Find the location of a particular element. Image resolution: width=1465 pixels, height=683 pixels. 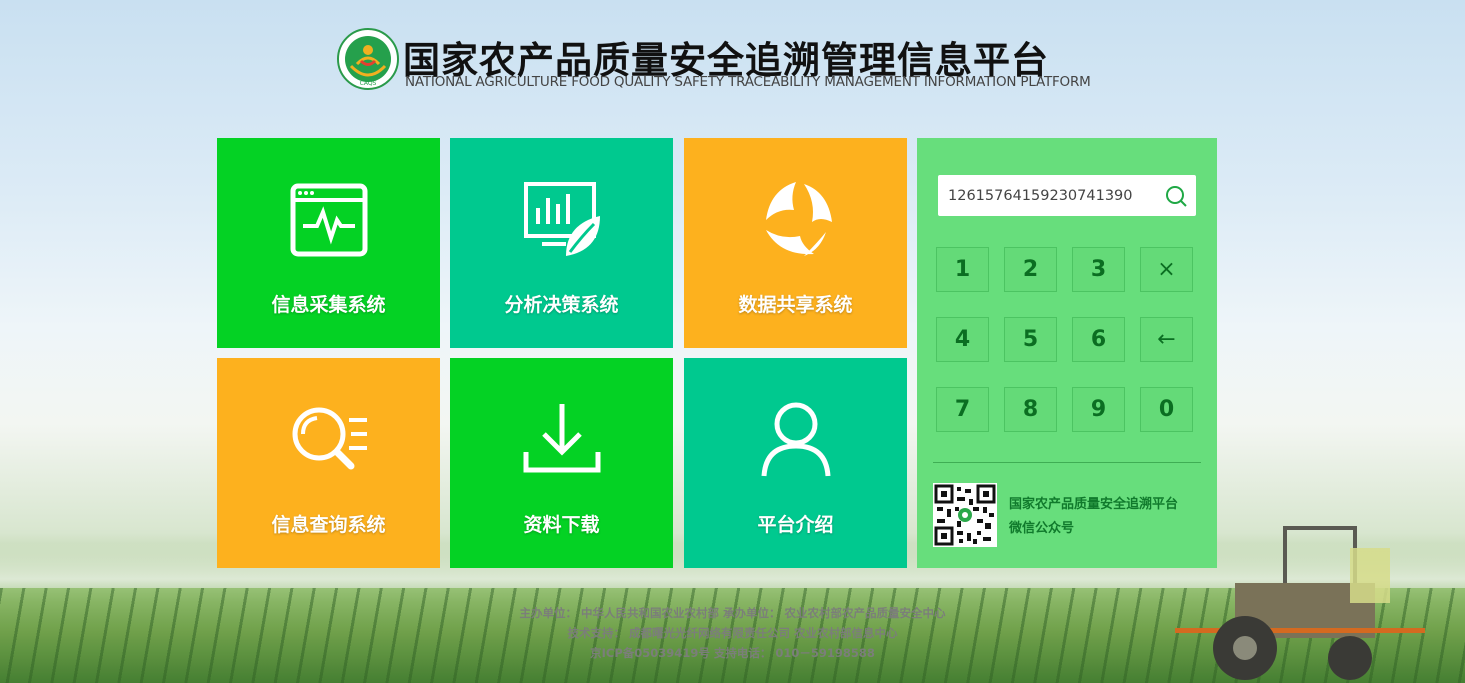

wechat-caption: 国家农产品质量安全追溯平台 微信公众号 is located at coordinates (1093, 517).